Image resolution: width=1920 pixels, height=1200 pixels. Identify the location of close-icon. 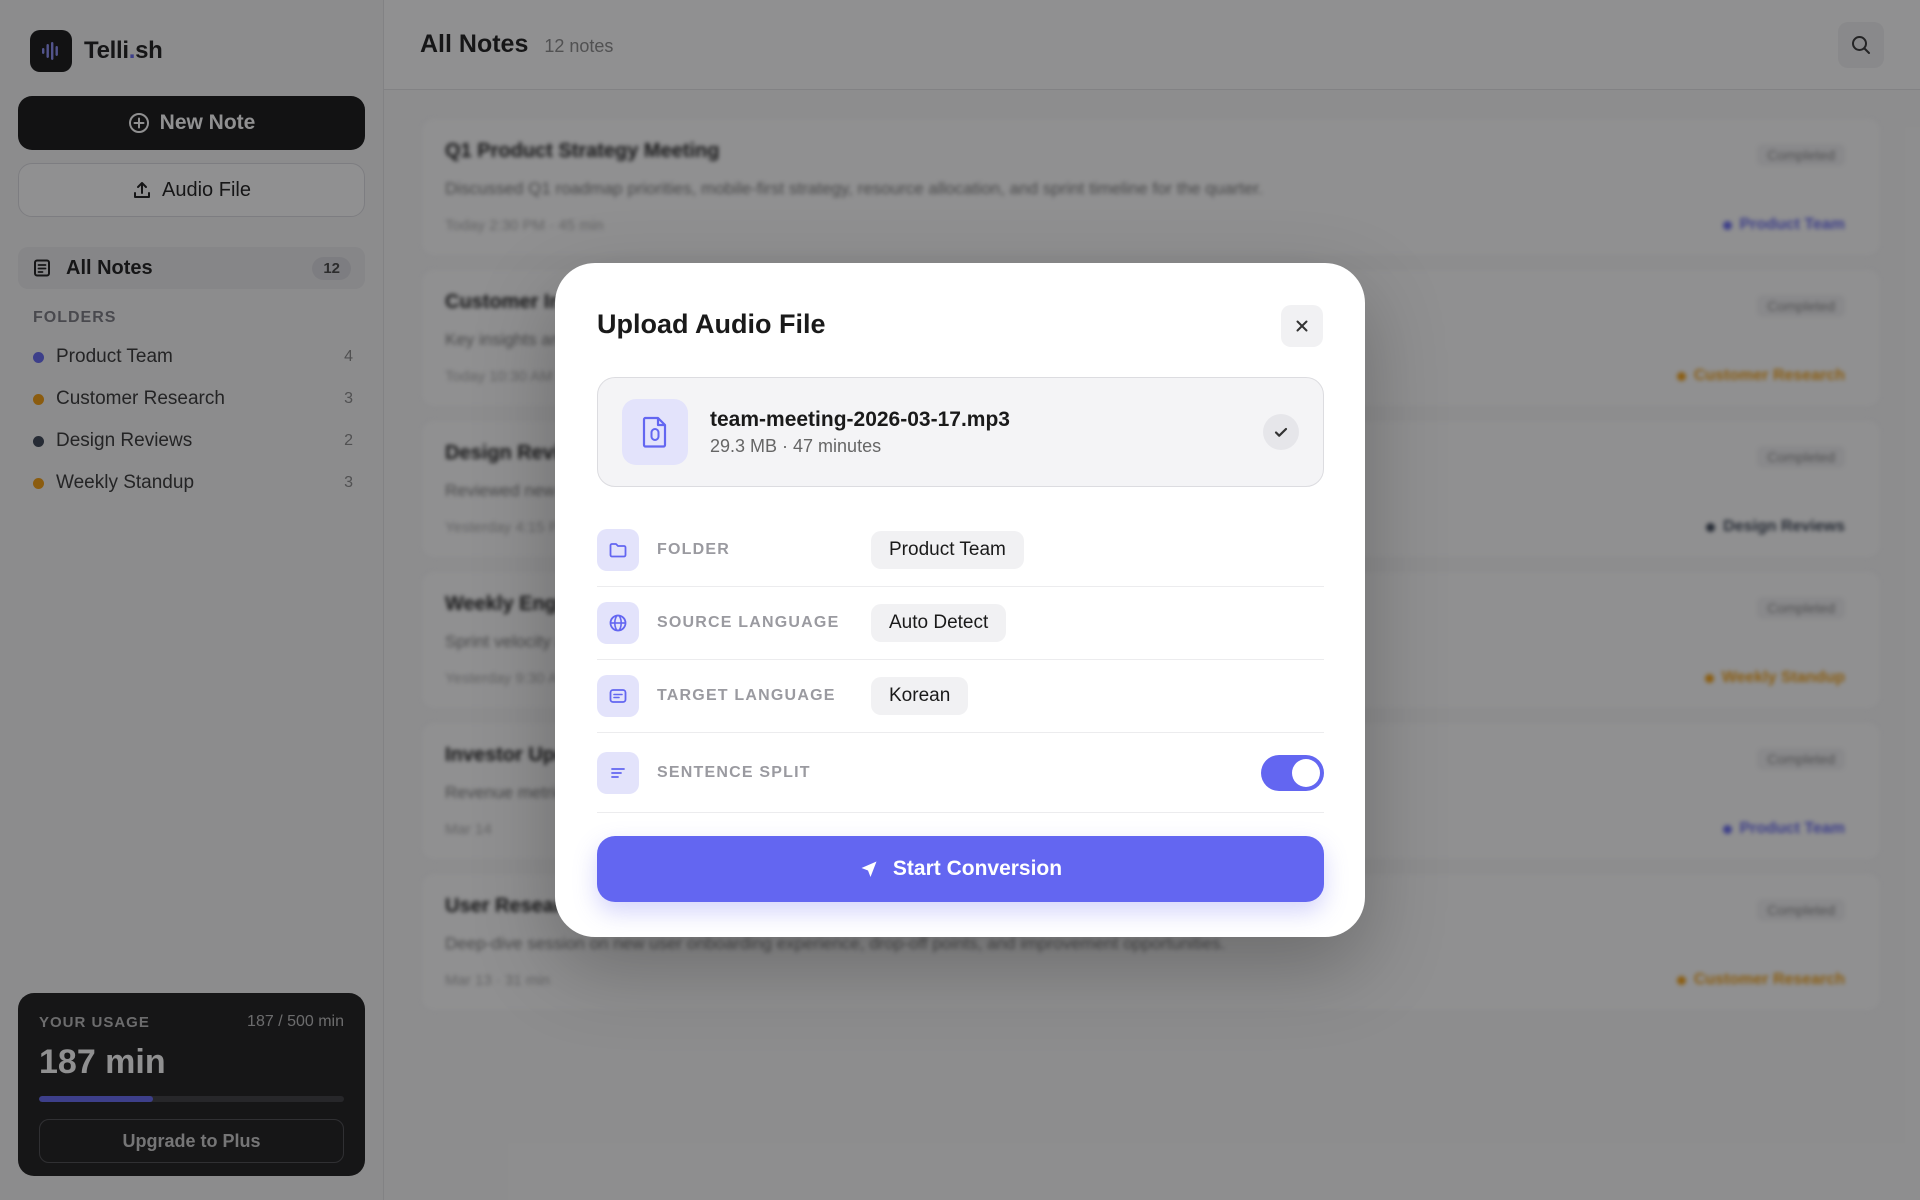
(1302, 326).